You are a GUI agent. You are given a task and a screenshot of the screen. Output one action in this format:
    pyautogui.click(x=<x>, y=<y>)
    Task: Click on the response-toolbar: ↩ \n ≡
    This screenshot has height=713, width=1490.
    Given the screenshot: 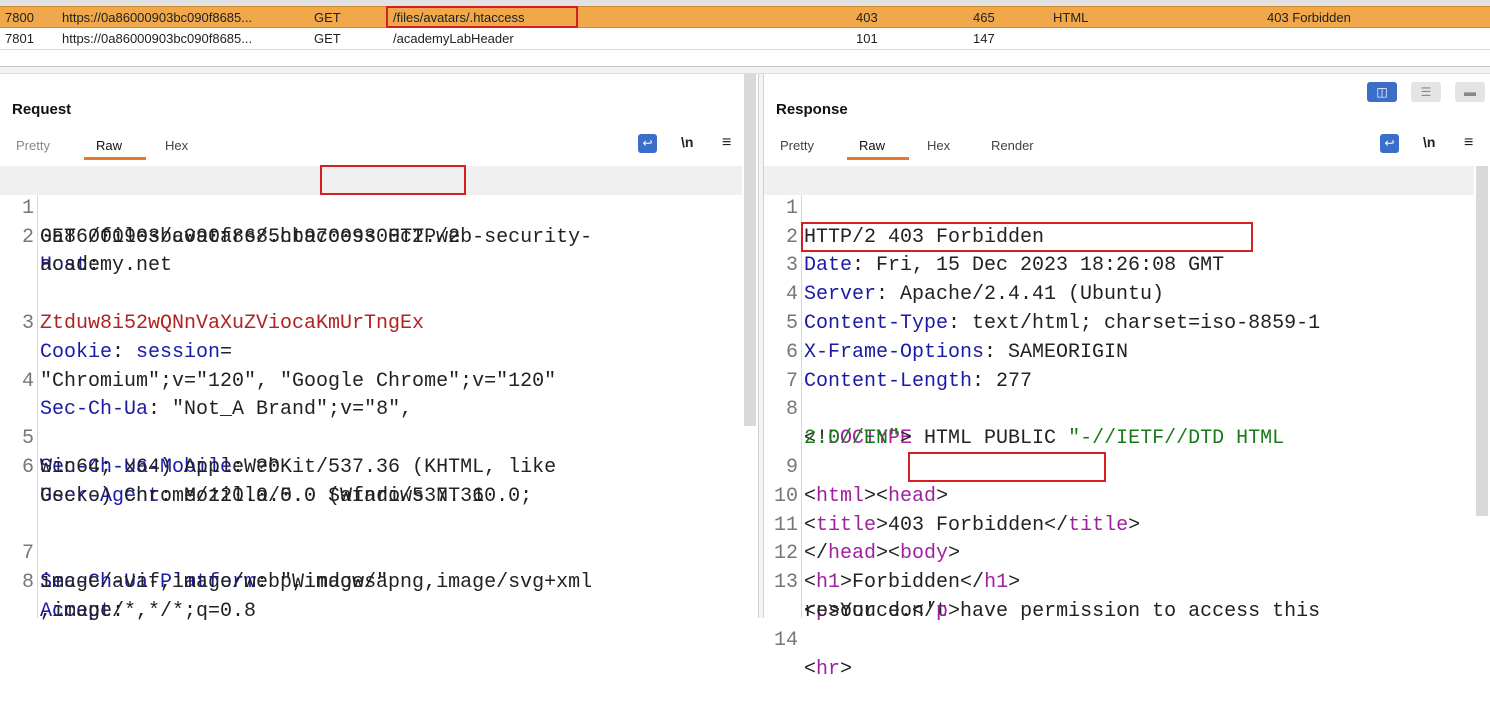 What is the action you would take?
    pyautogui.click(x=1435, y=145)
    